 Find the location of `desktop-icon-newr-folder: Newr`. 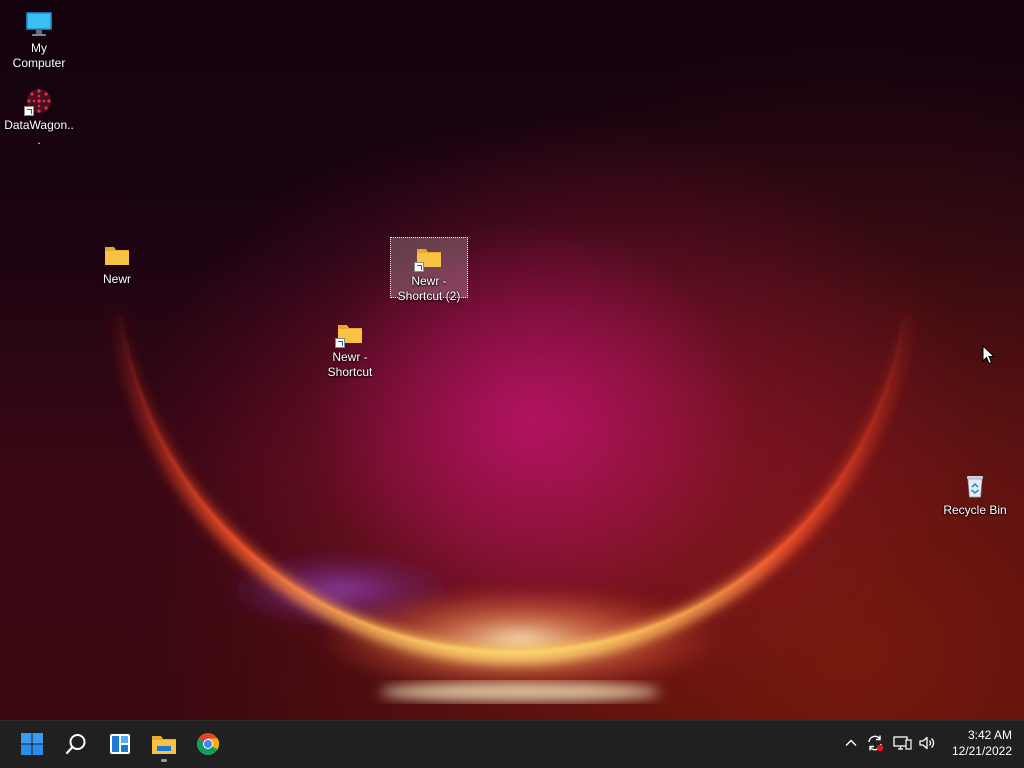

desktop-icon-newr-folder: Newr is located at coordinates (117, 263).